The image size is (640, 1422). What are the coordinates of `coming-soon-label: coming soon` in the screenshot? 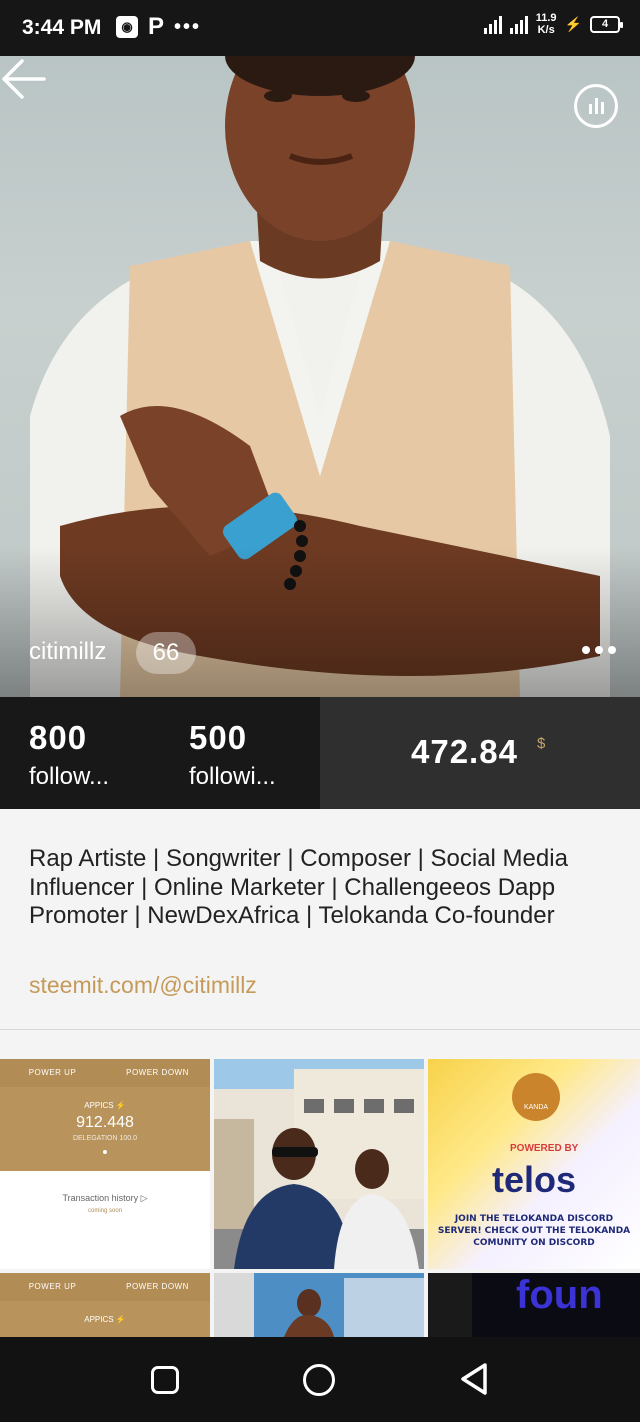 It's located at (105, 1211).